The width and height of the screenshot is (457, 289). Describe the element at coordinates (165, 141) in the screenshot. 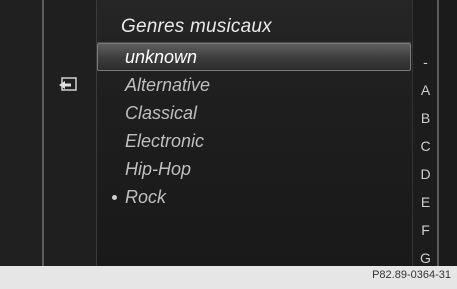

I see `genre-label: Electronic` at that location.